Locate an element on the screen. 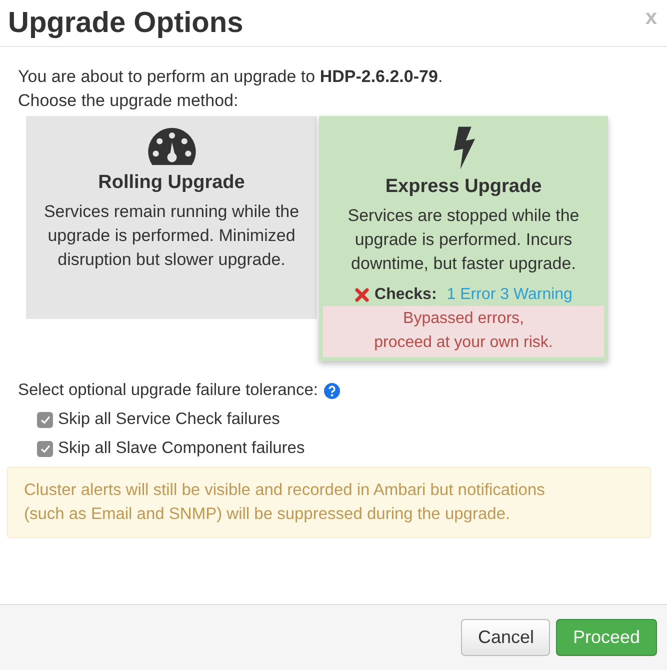 This screenshot has width=667, height=670. dialog-title: Upgrade Options is located at coordinates (126, 23).